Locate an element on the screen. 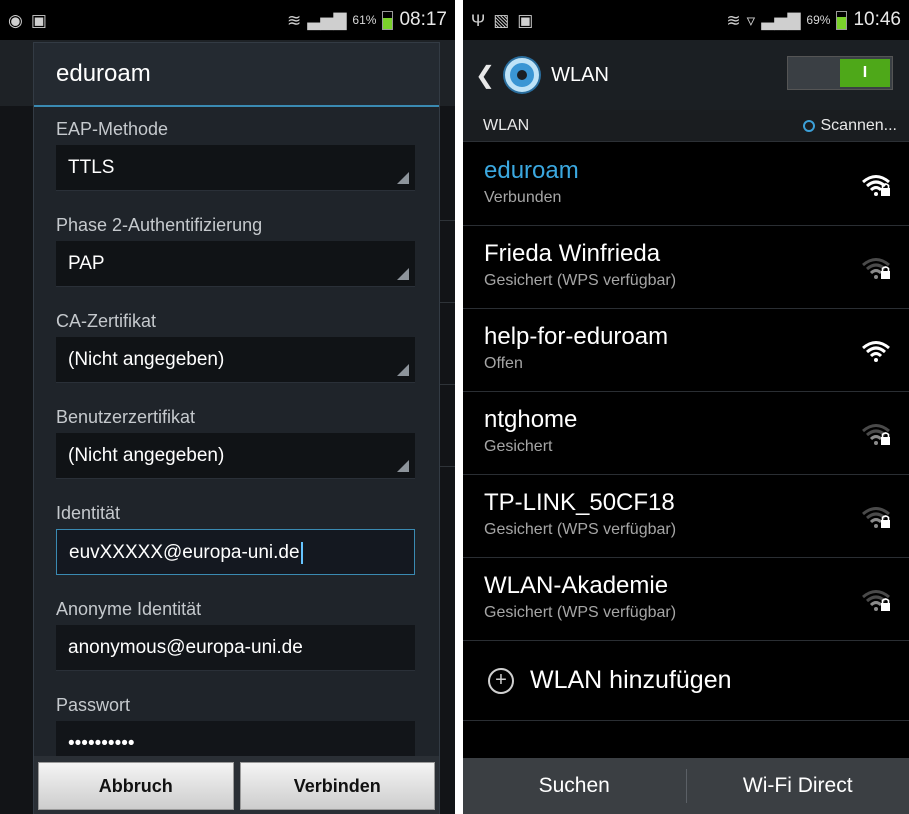  network-item: ntghome Gesichert is located at coordinates (686, 433).